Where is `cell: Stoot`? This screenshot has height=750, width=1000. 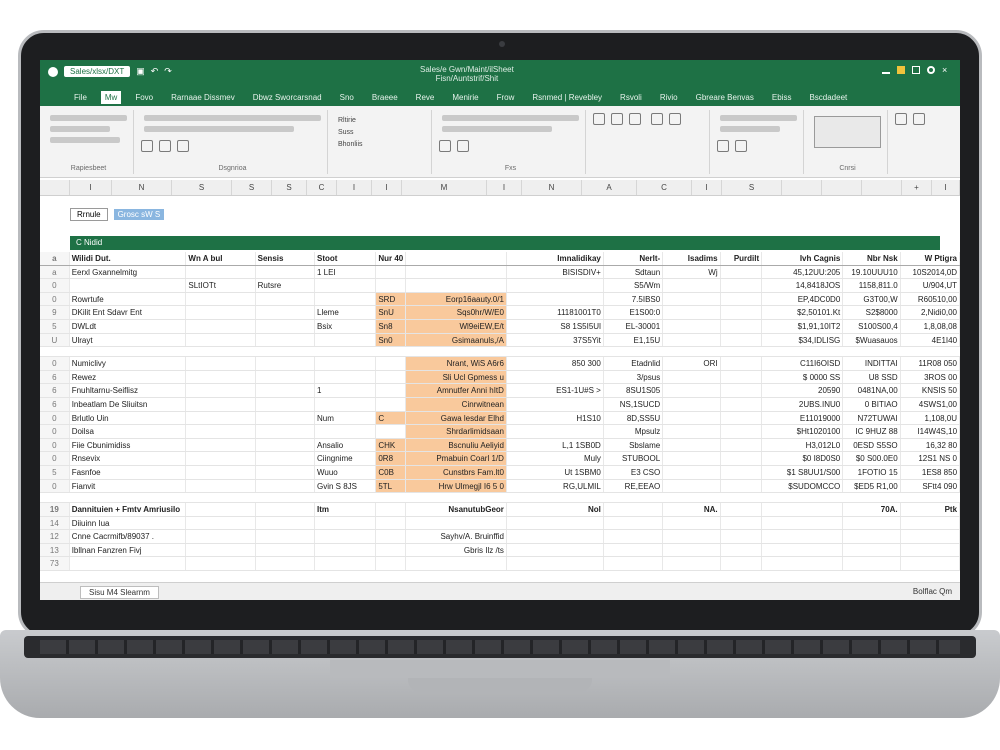 cell: Stoot is located at coordinates (346, 258).